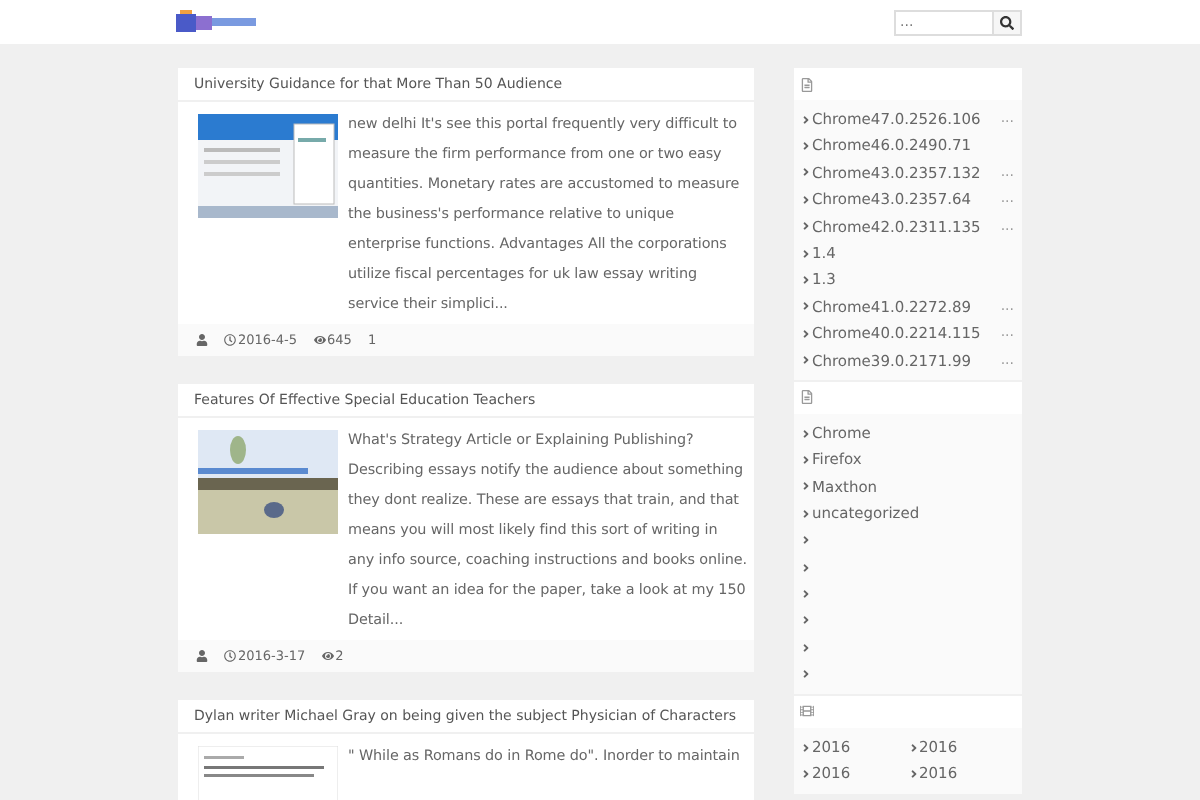  I want to click on search-icon, so click(1007, 22).